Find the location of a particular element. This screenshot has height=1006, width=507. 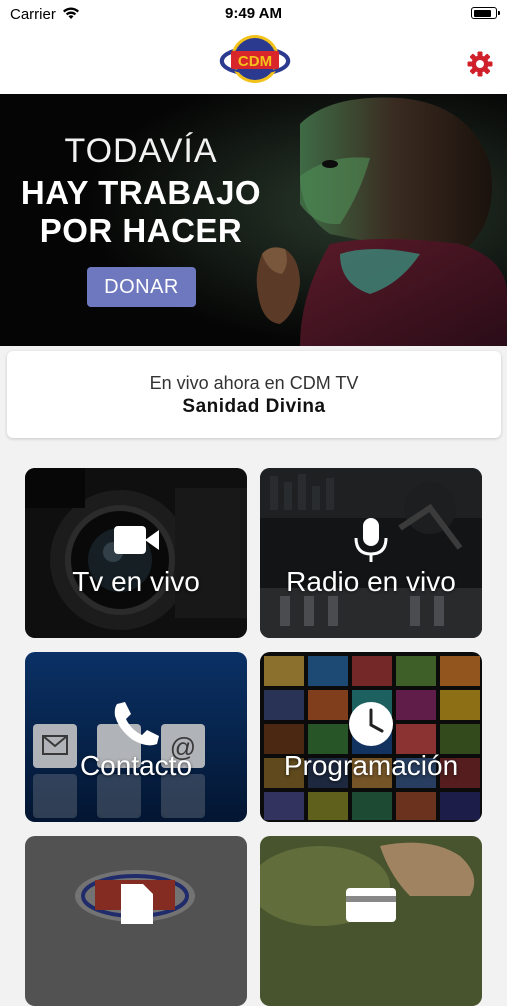

tile-contact: @ Contacto is located at coordinates (136, 737).